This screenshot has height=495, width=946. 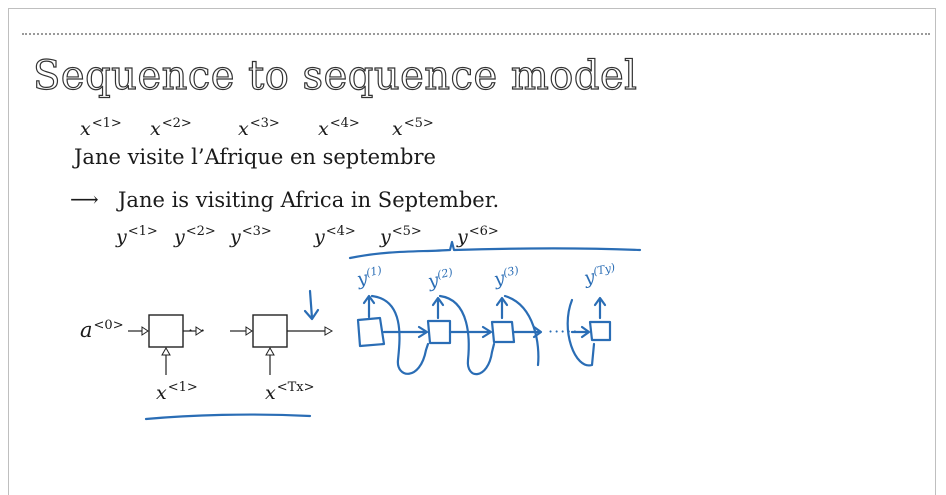 I want to click on target-label-4: y<4>, so click(x=335, y=236).